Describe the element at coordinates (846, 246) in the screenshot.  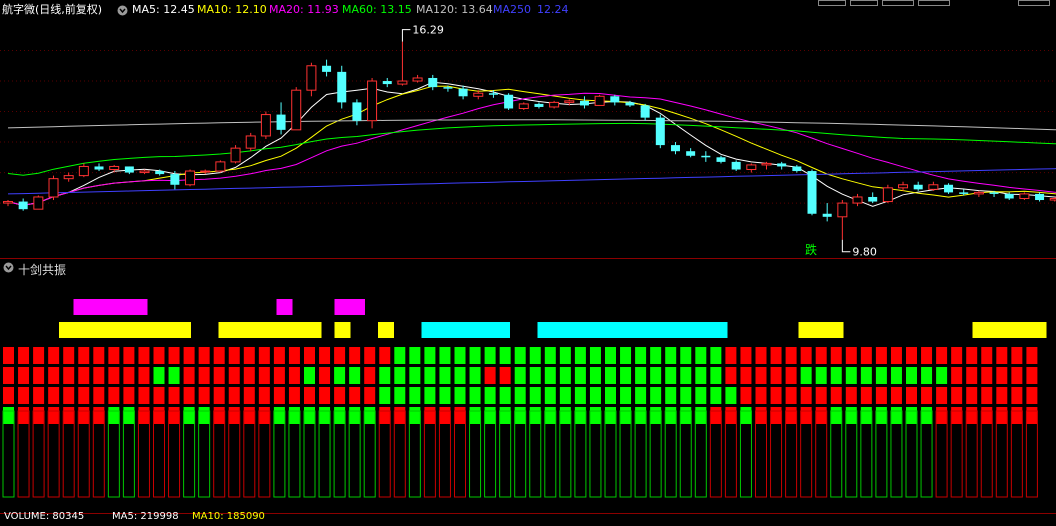
I see `annotation-leader` at that location.